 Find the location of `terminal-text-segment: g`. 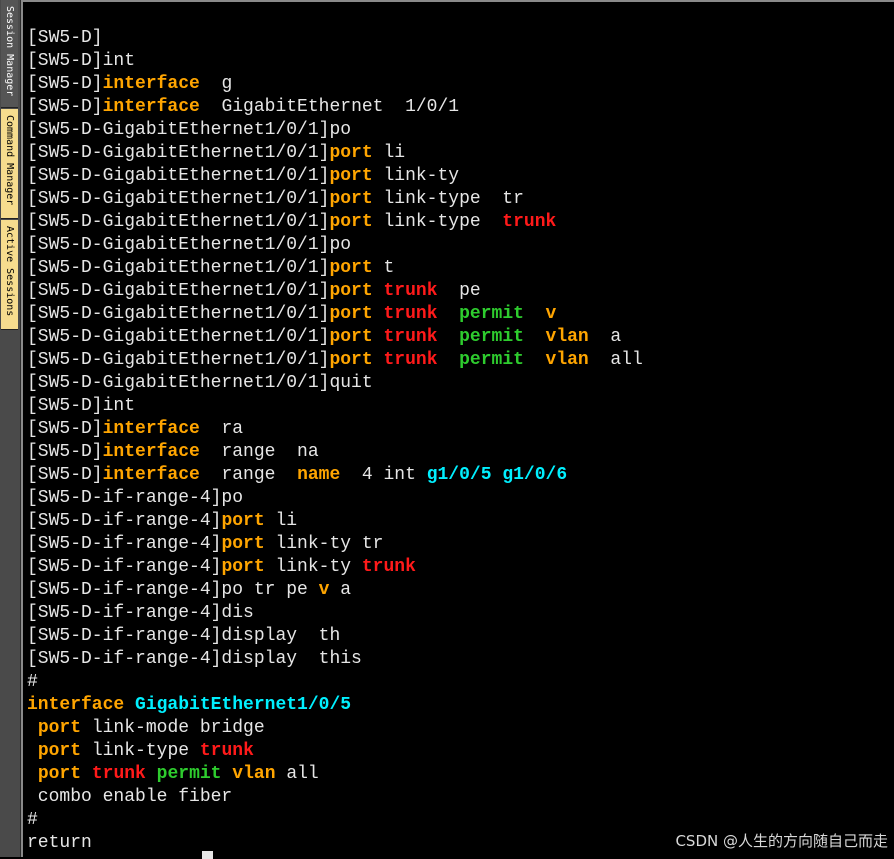

terminal-text-segment: g is located at coordinates (216, 84).